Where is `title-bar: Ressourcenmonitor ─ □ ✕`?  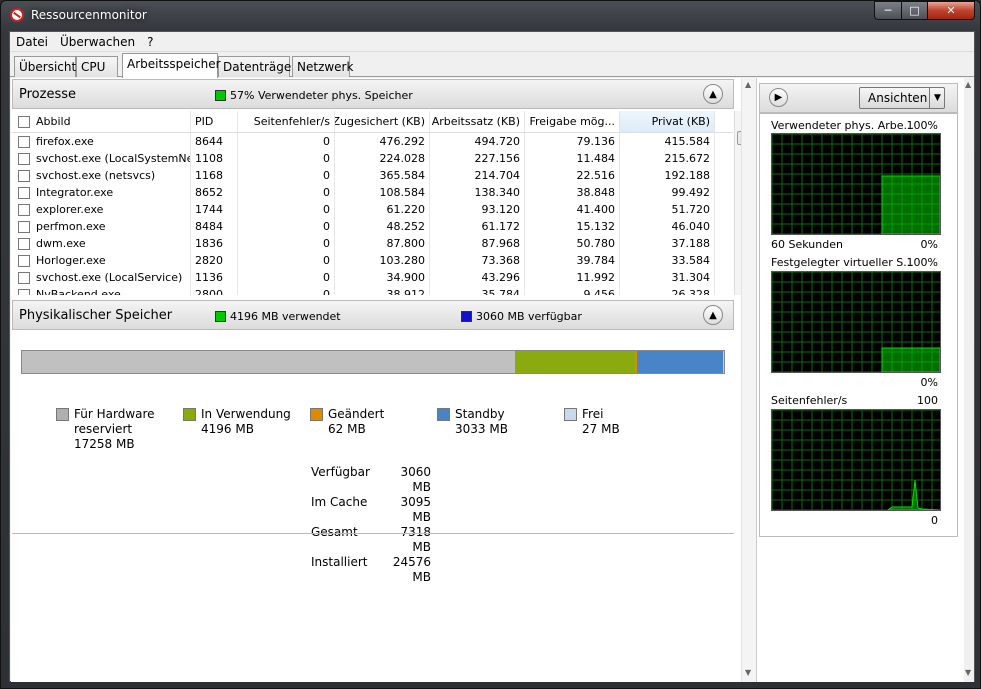 title-bar: Ressourcenmonitor ─ □ ✕ is located at coordinates (490, 16).